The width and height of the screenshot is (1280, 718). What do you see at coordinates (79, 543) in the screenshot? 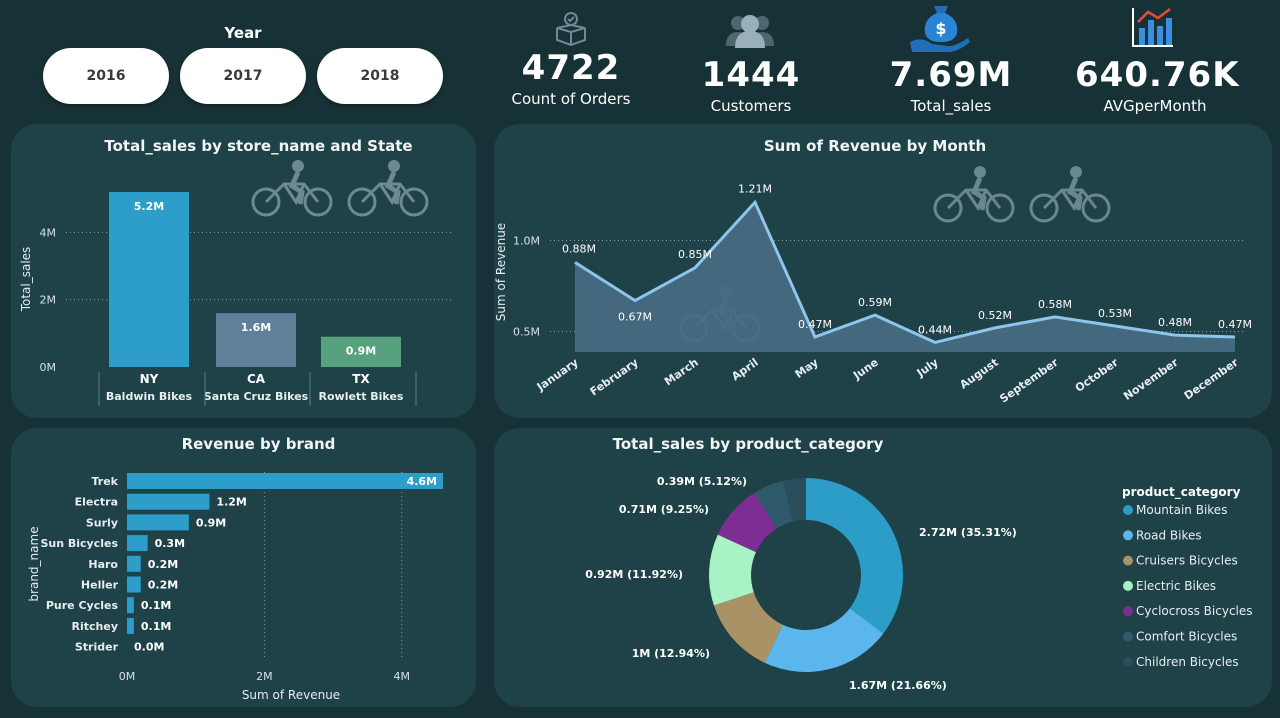
I see `y-tick-label: Sun Bicycles` at bounding box center [79, 543].